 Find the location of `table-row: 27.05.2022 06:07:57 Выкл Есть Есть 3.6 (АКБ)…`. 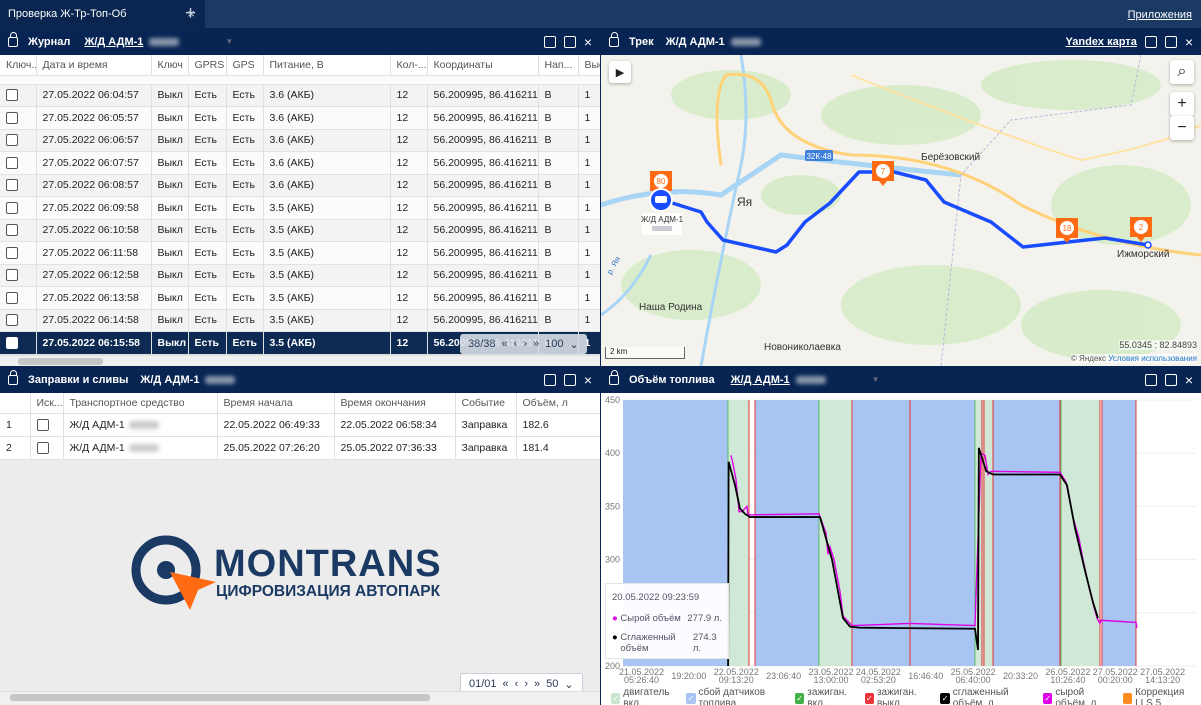

table-row: 27.05.2022 06:07:57 Выкл Есть Есть 3.6 (АКБ)… is located at coordinates (300, 163).